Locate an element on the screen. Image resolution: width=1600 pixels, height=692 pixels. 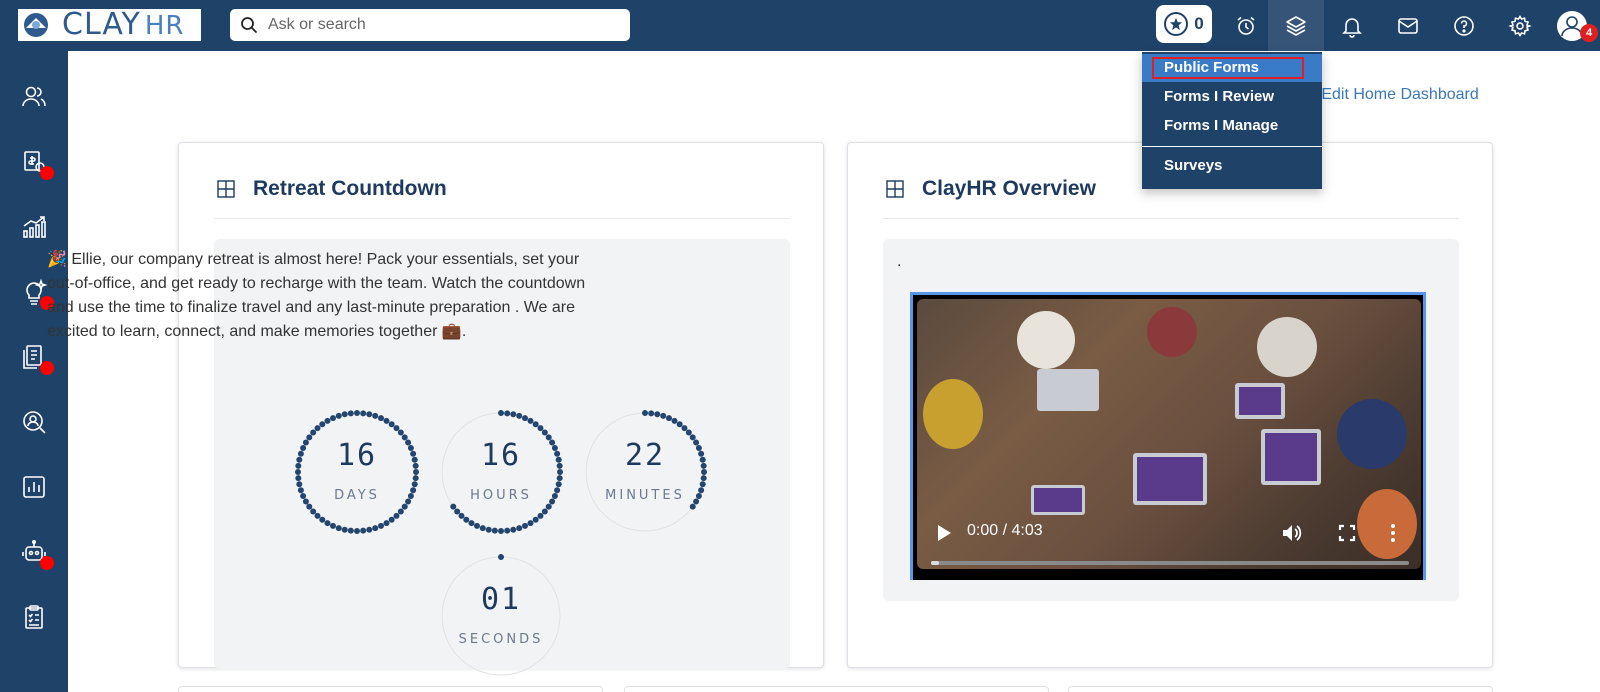
selection-highlight is located at coordinates (1228, 68).